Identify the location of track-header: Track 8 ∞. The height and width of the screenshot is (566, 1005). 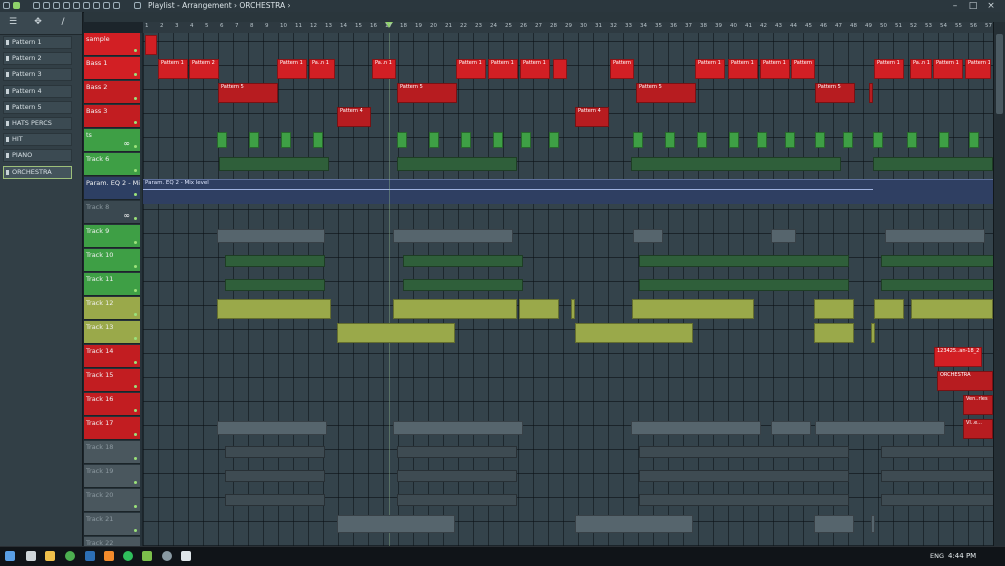
(112, 212).